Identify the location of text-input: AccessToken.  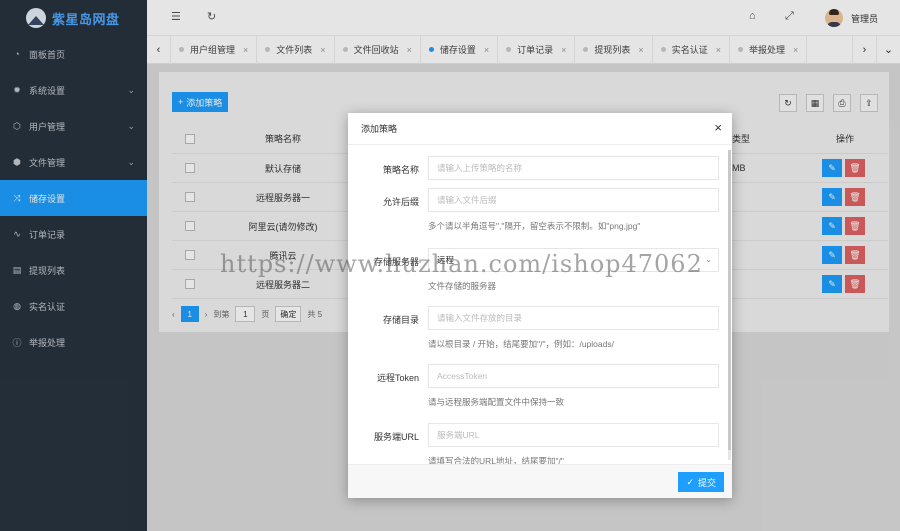
(573, 376).